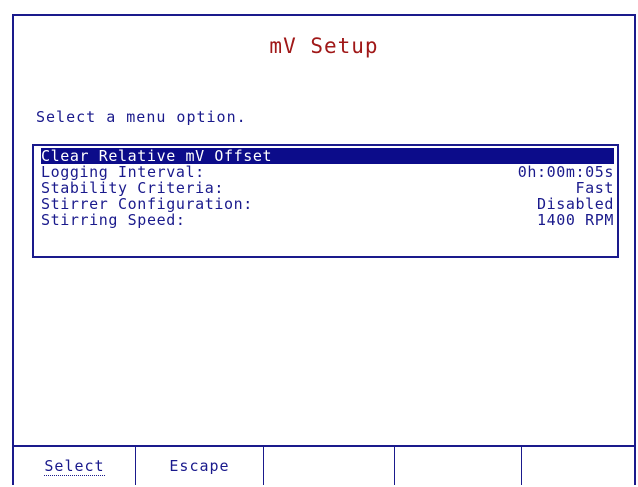 The width and height of the screenshot is (638, 487). What do you see at coordinates (327, 204) in the screenshot?
I see `menu-item-stirrer-configuration: Stirrer Configuration: Disabled` at bounding box center [327, 204].